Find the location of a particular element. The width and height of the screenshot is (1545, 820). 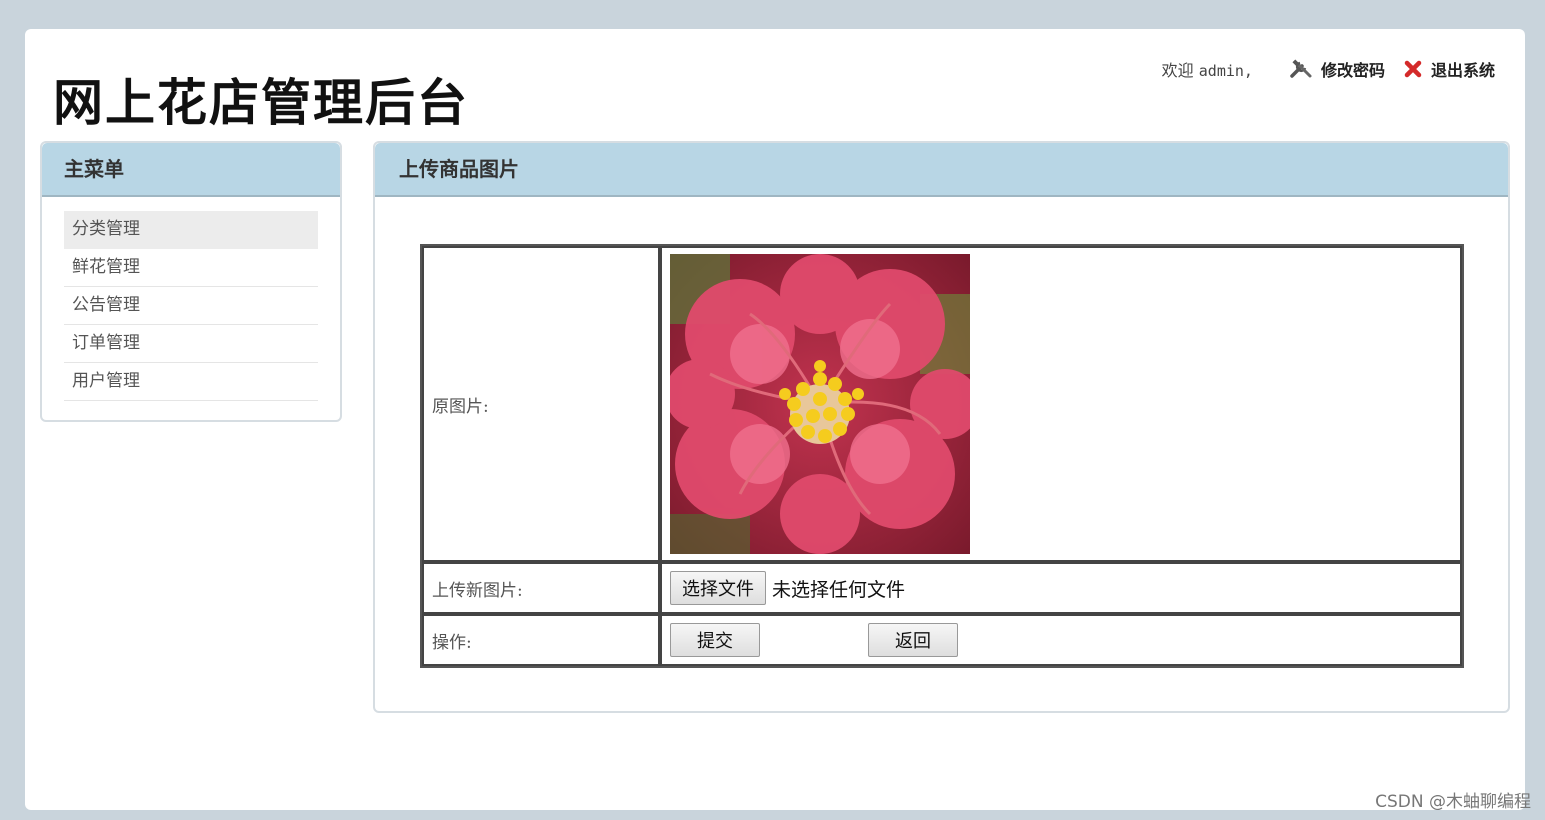

operations-cell: 提交 返回 is located at coordinates (1061, 640).